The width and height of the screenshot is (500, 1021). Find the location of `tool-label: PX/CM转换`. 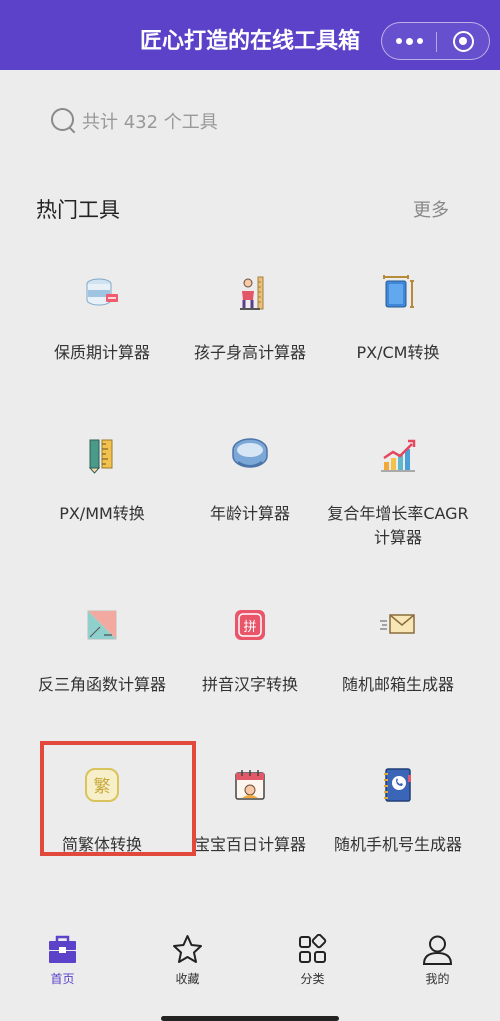

tool-label: PX/CM转换 is located at coordinates (398, 352).